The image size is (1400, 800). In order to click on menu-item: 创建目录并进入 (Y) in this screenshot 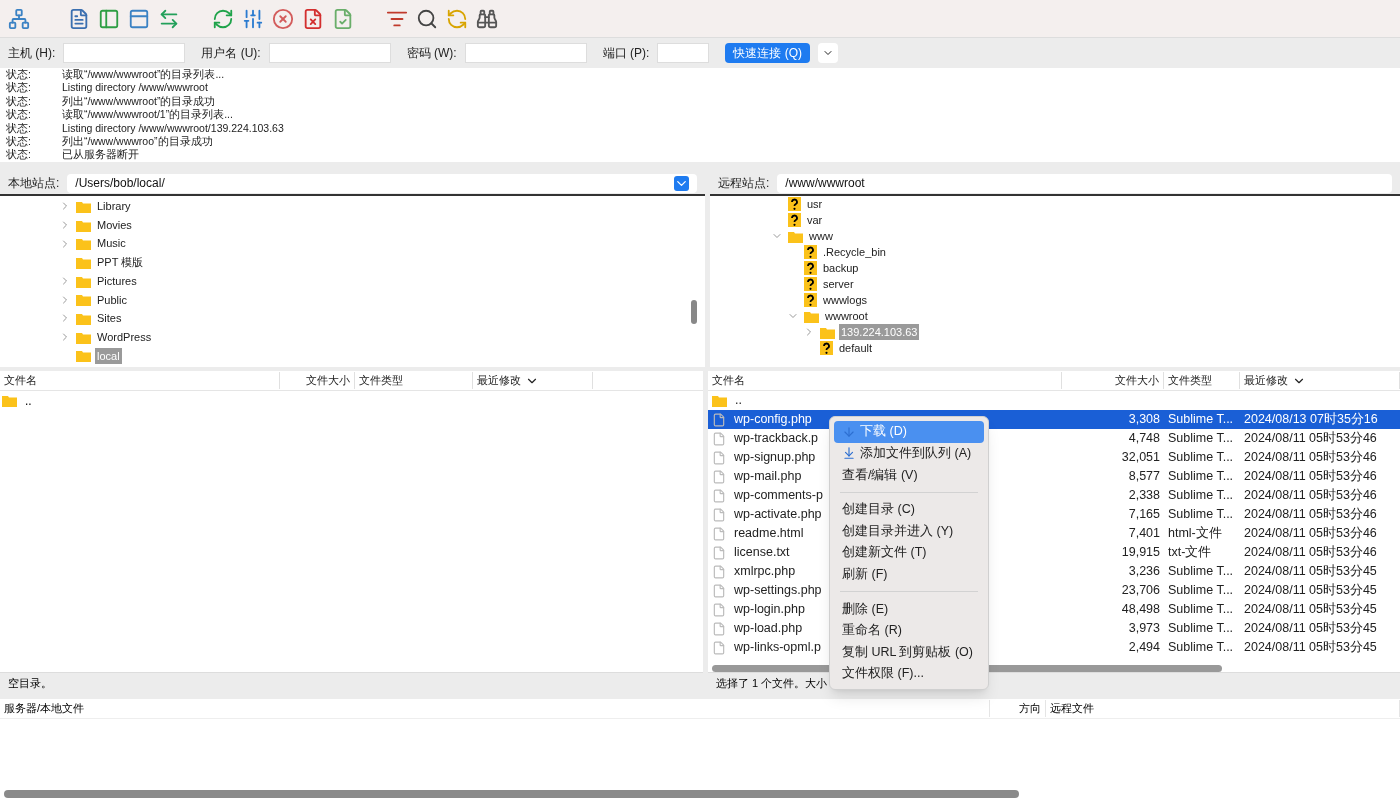, I will do `click(909, 531)`.